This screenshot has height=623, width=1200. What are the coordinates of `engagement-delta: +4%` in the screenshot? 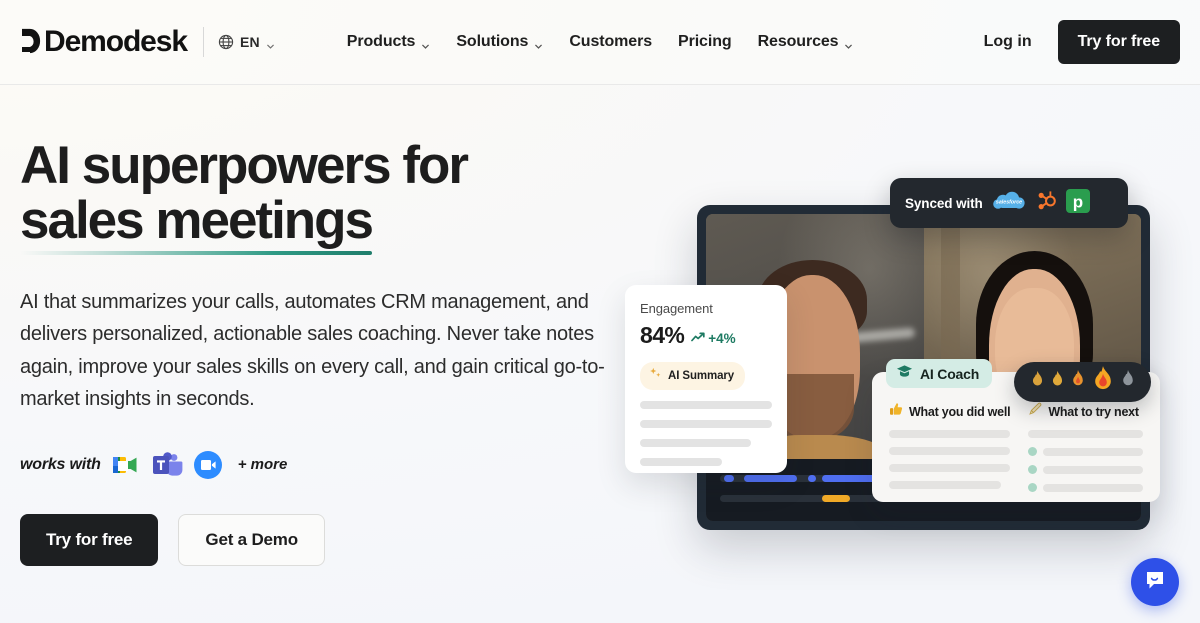 It's located at (713, 338).